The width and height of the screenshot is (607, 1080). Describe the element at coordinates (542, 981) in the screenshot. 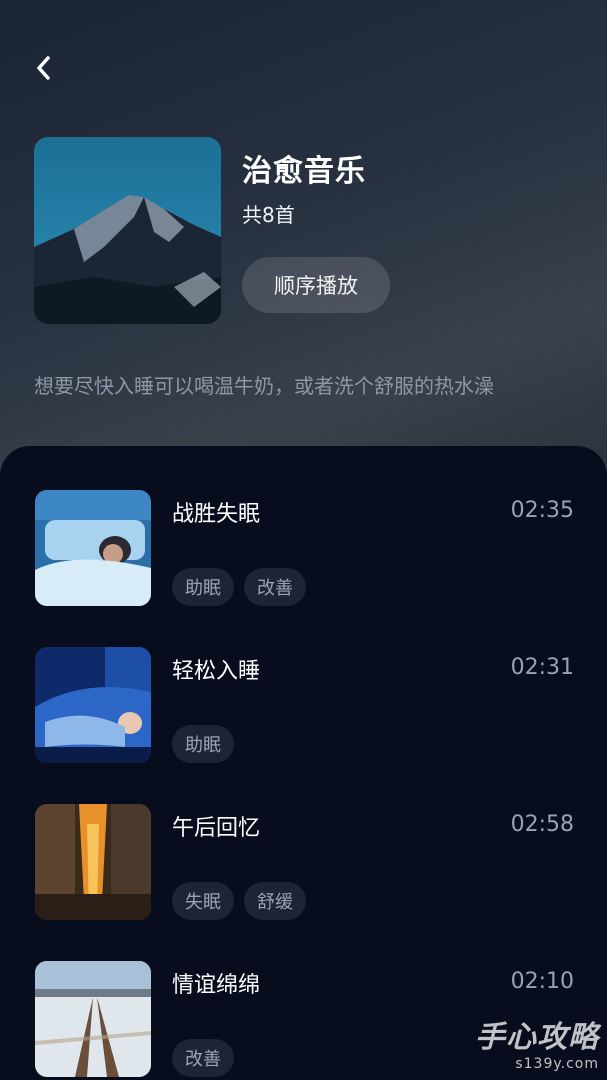

I see `track-duration: 02:10` at that location.